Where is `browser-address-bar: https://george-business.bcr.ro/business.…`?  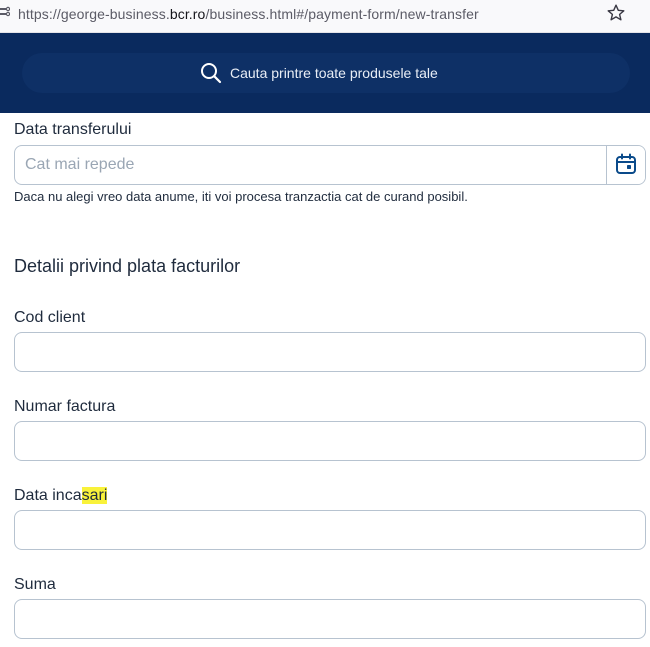
browser-address-bar: https://george-business.bcr.ro/business.… is located at coordinates (325, 16).